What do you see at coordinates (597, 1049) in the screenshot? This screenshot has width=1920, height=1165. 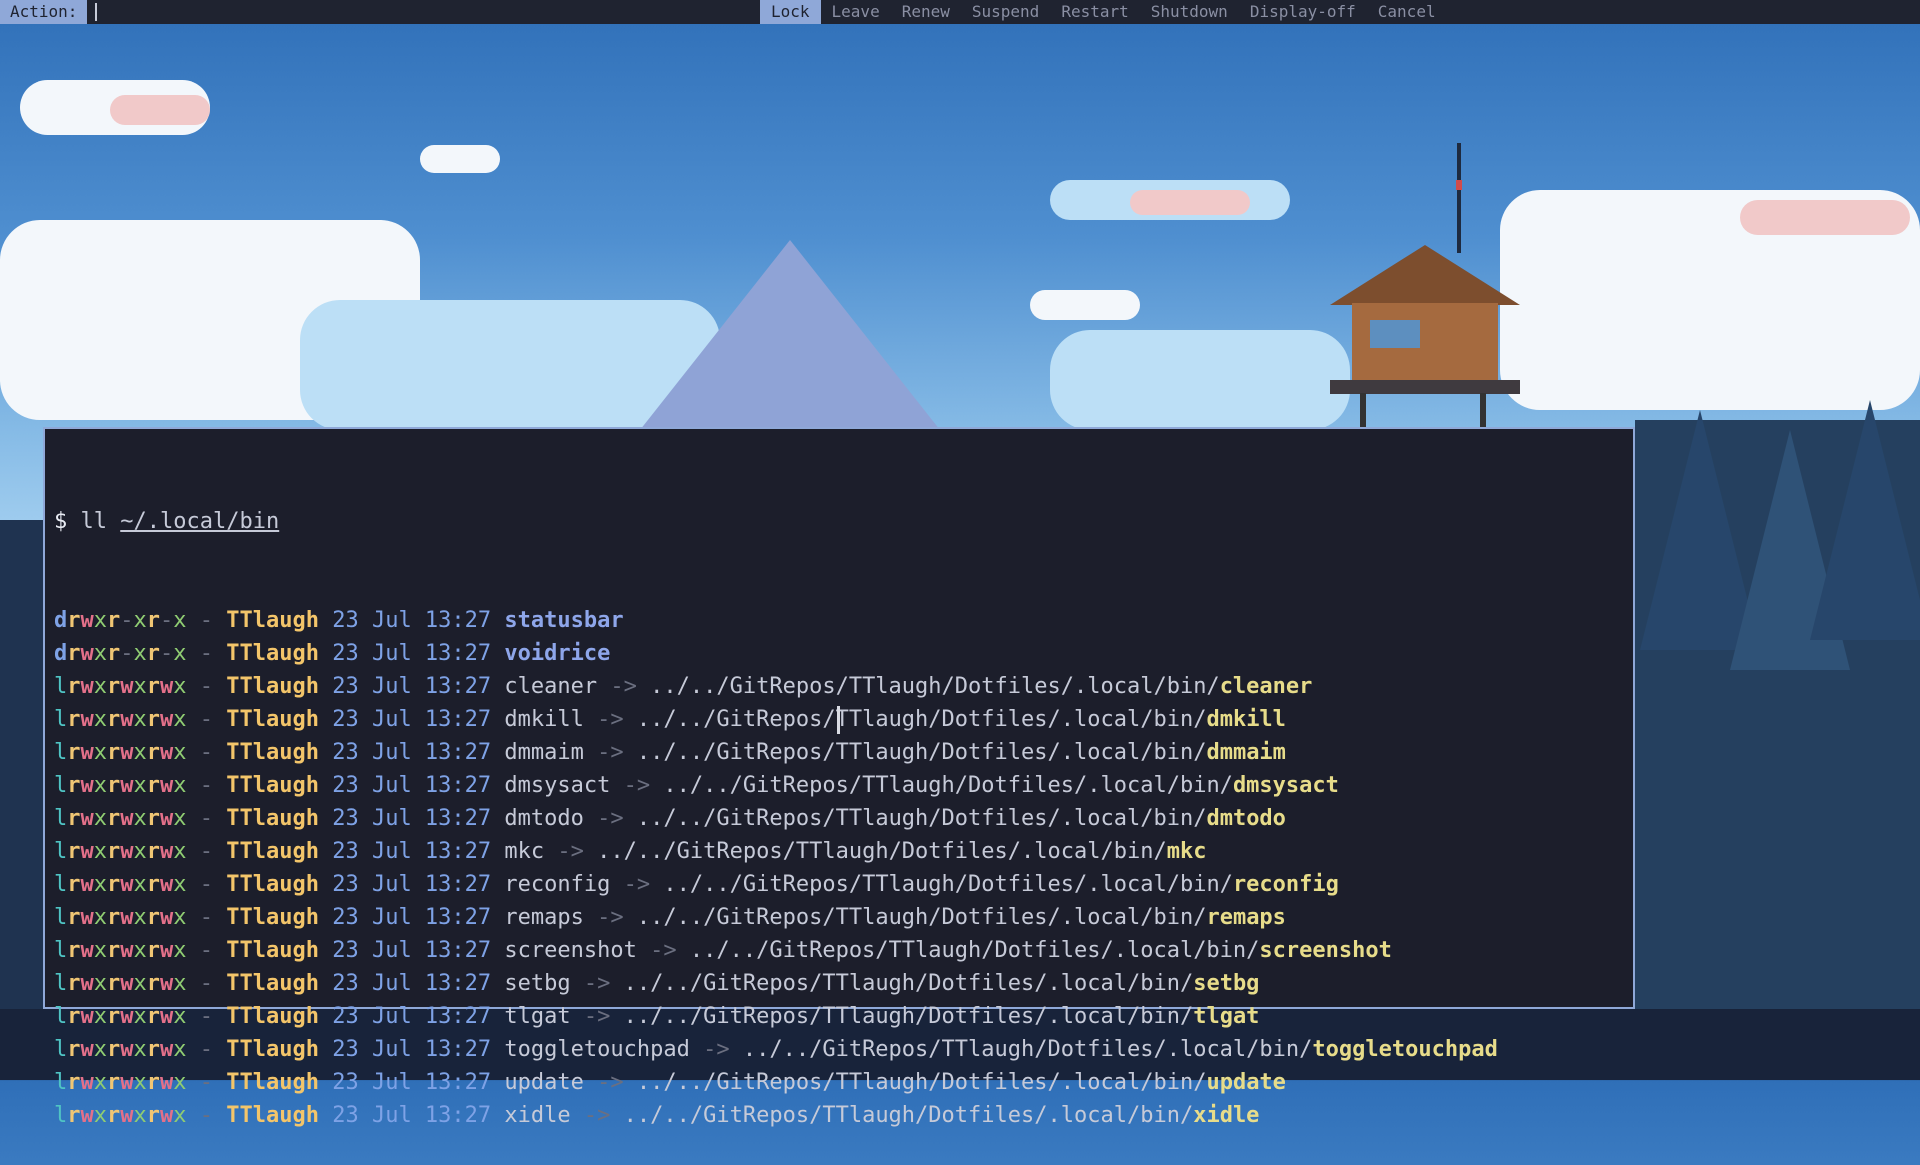 I see `link-name: toggletouchpad` at bounding box center [597, 1049].